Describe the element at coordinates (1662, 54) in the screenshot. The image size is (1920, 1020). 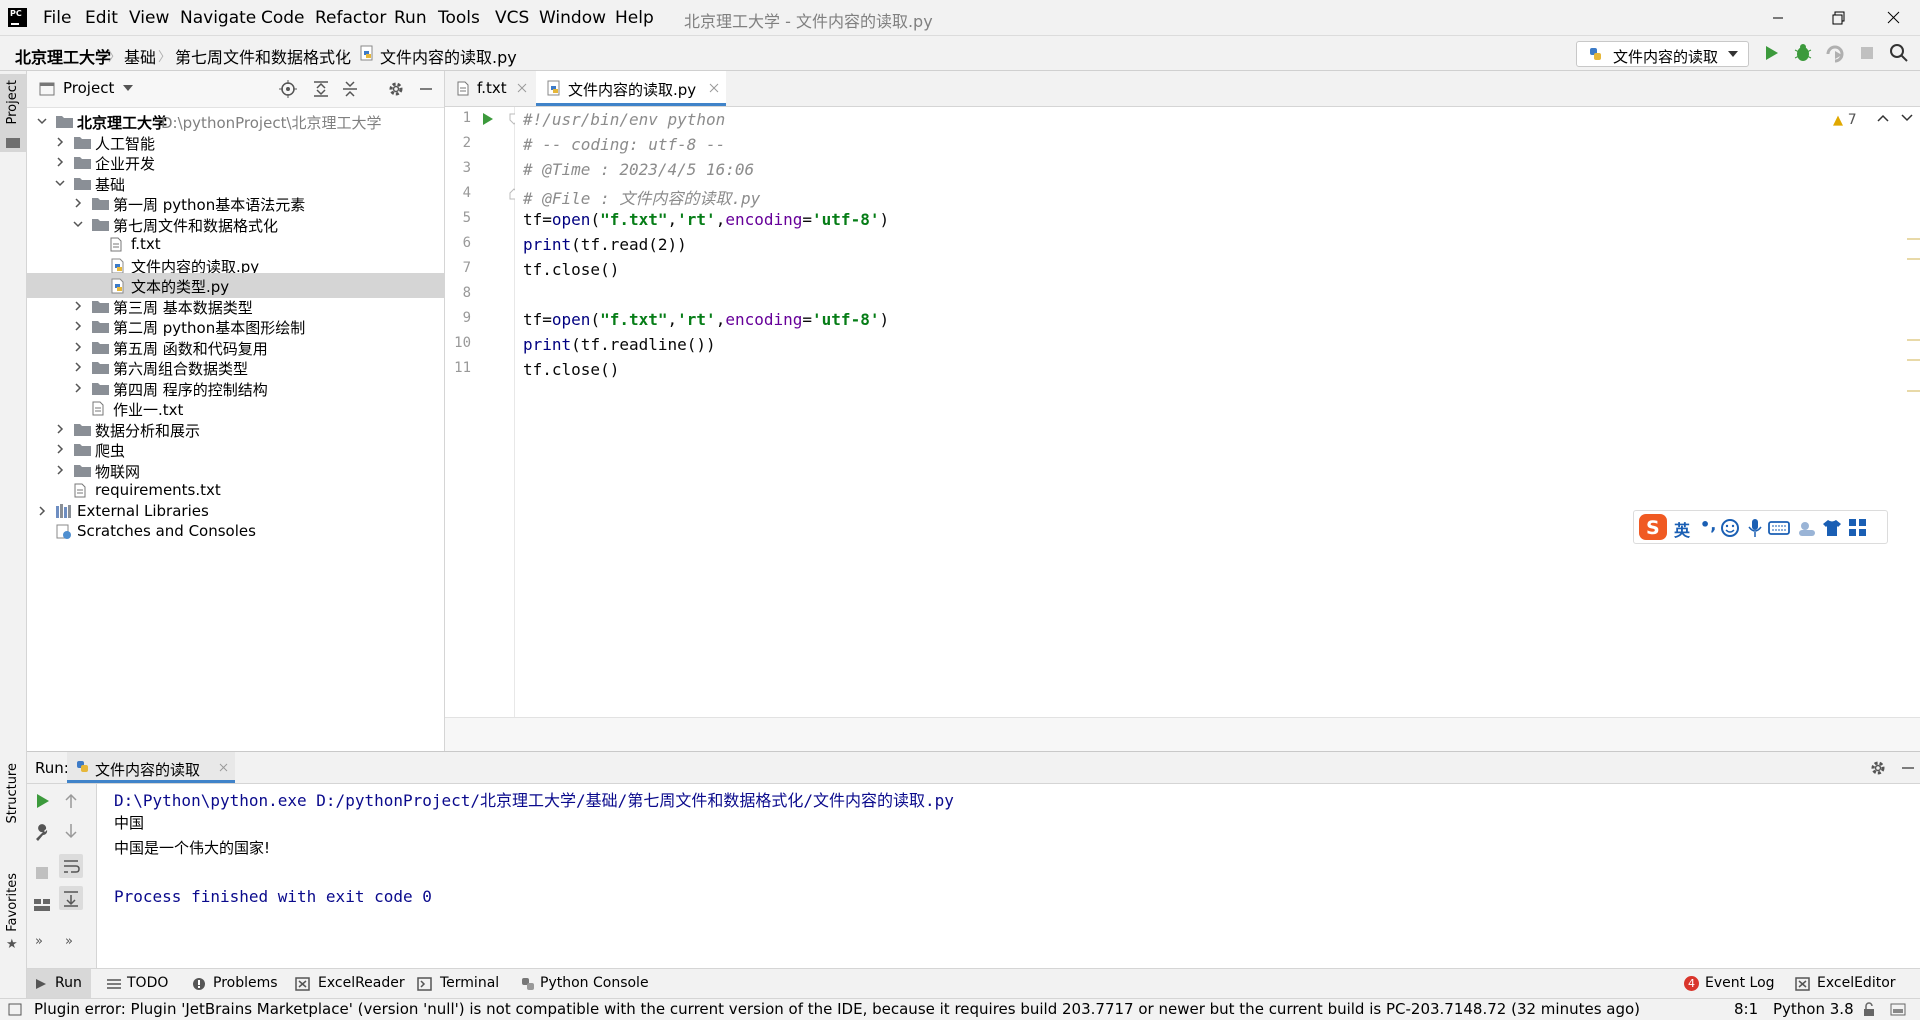
I see `run-configuration-select: 文件内容的读取` at that location.